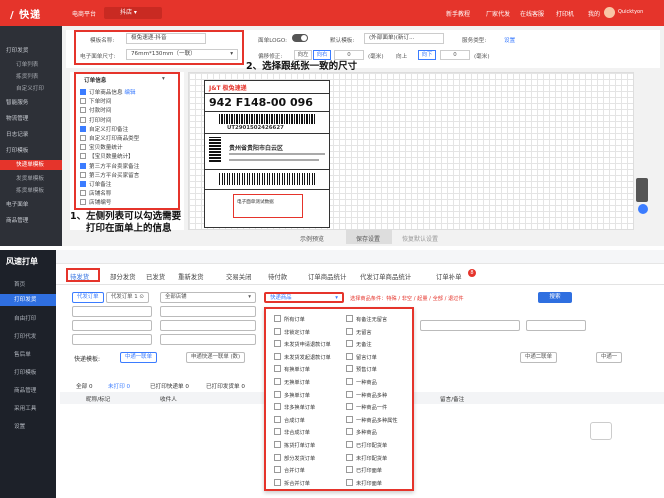 The height and width of the screenshot is (498, 664). What do you see at coordinates (225, 386) in the screenshot?
I see `status-printed-delivery: 已打印发货单 0` at bounding box center [225, 386].